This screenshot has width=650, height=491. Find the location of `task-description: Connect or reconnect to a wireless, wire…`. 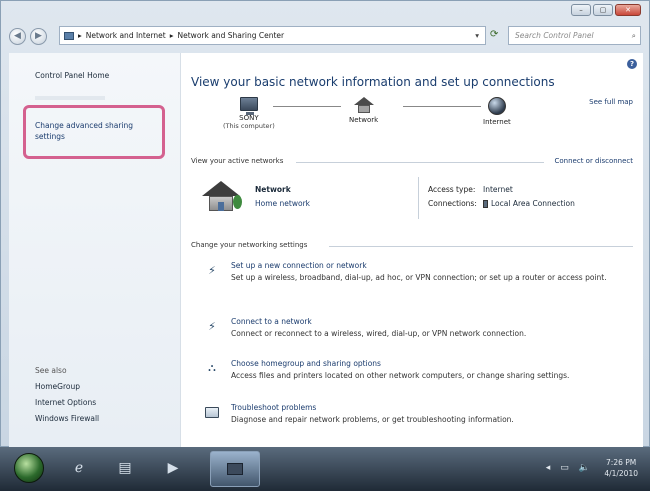

task-description: Connect or reconnect to a wireless, wire… is located at coordinates (379, 333).